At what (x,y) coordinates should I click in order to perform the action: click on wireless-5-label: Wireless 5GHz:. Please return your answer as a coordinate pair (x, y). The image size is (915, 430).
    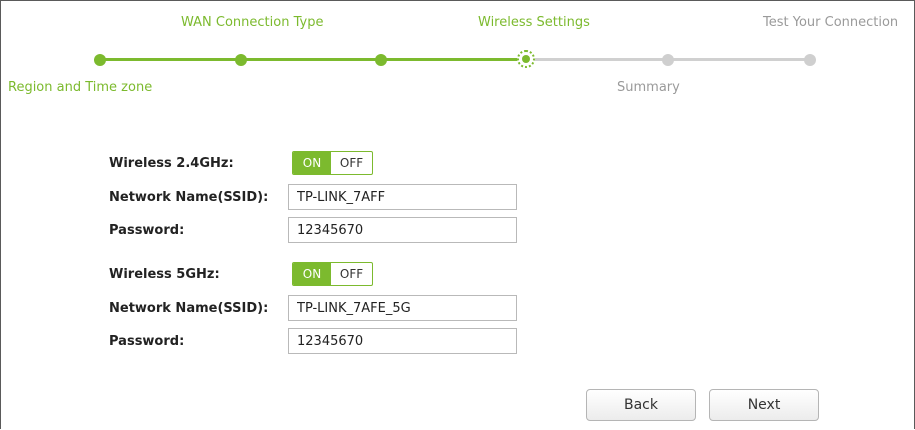
    Looking at the image, I should click on (164, 274).